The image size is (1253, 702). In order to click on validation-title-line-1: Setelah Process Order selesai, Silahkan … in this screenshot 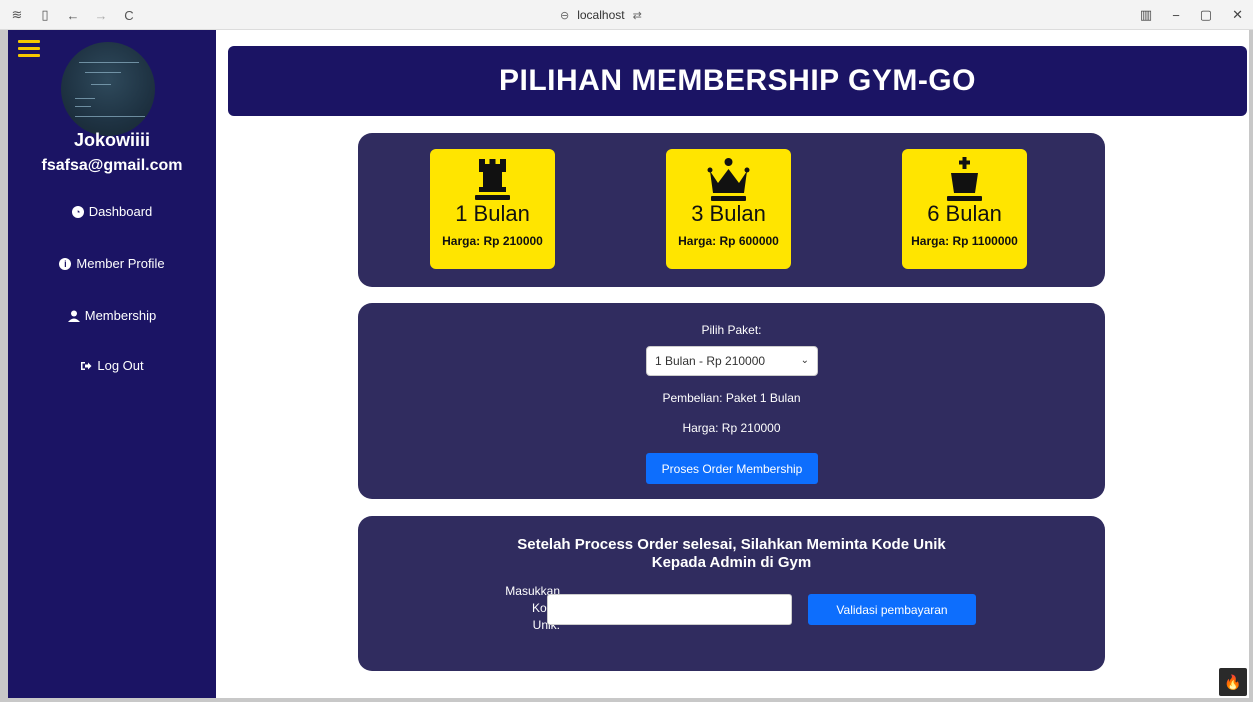, I will do `click(731, 544)`.